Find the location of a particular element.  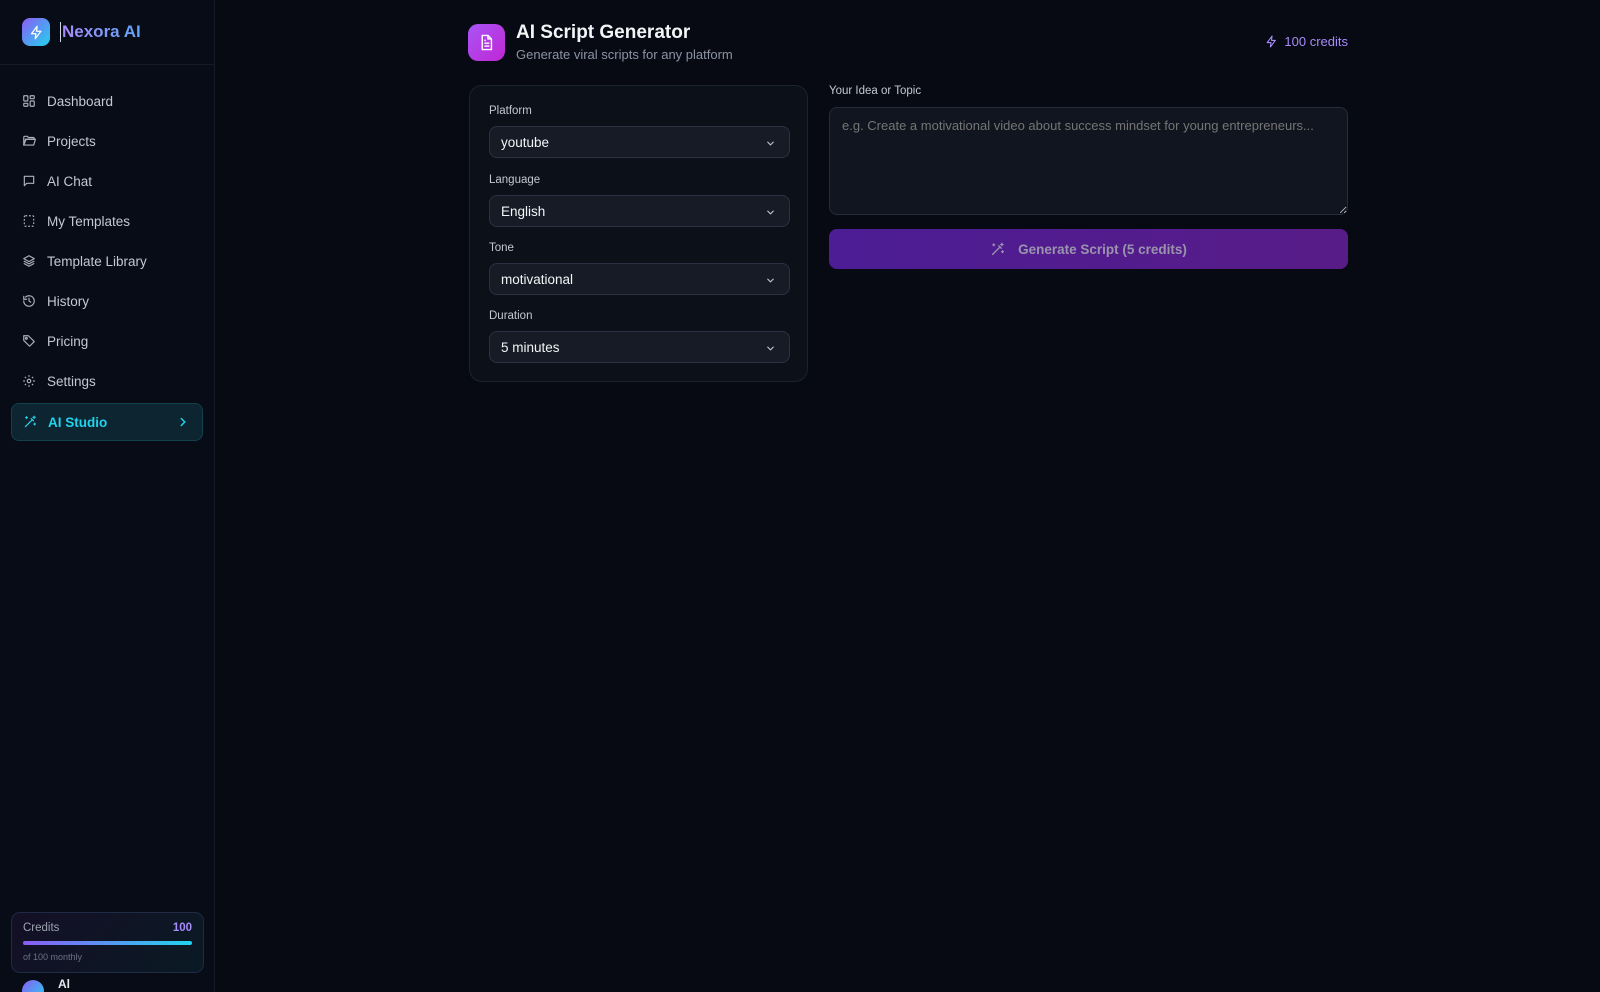

chevron-right-icon is located at coordinates (183, 422).